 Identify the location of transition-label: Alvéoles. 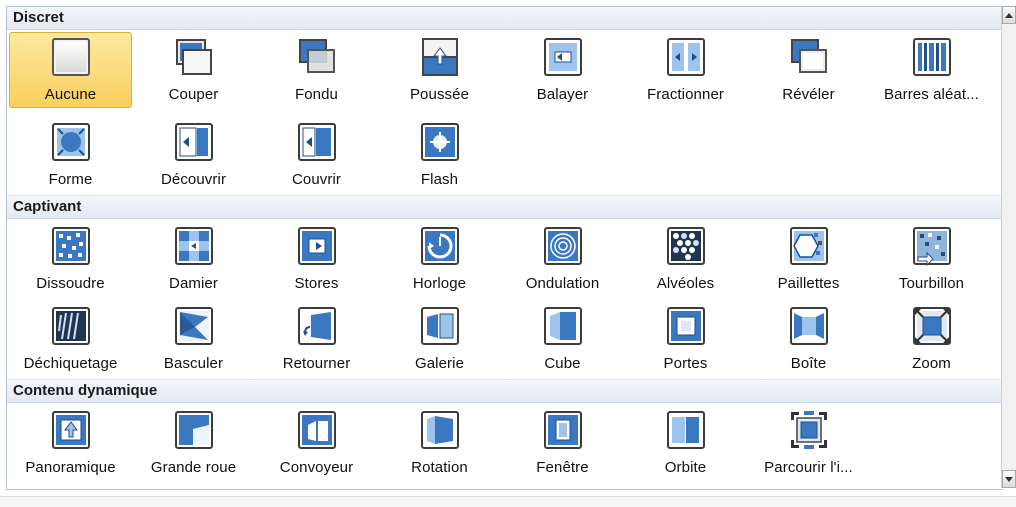
(685, 283).